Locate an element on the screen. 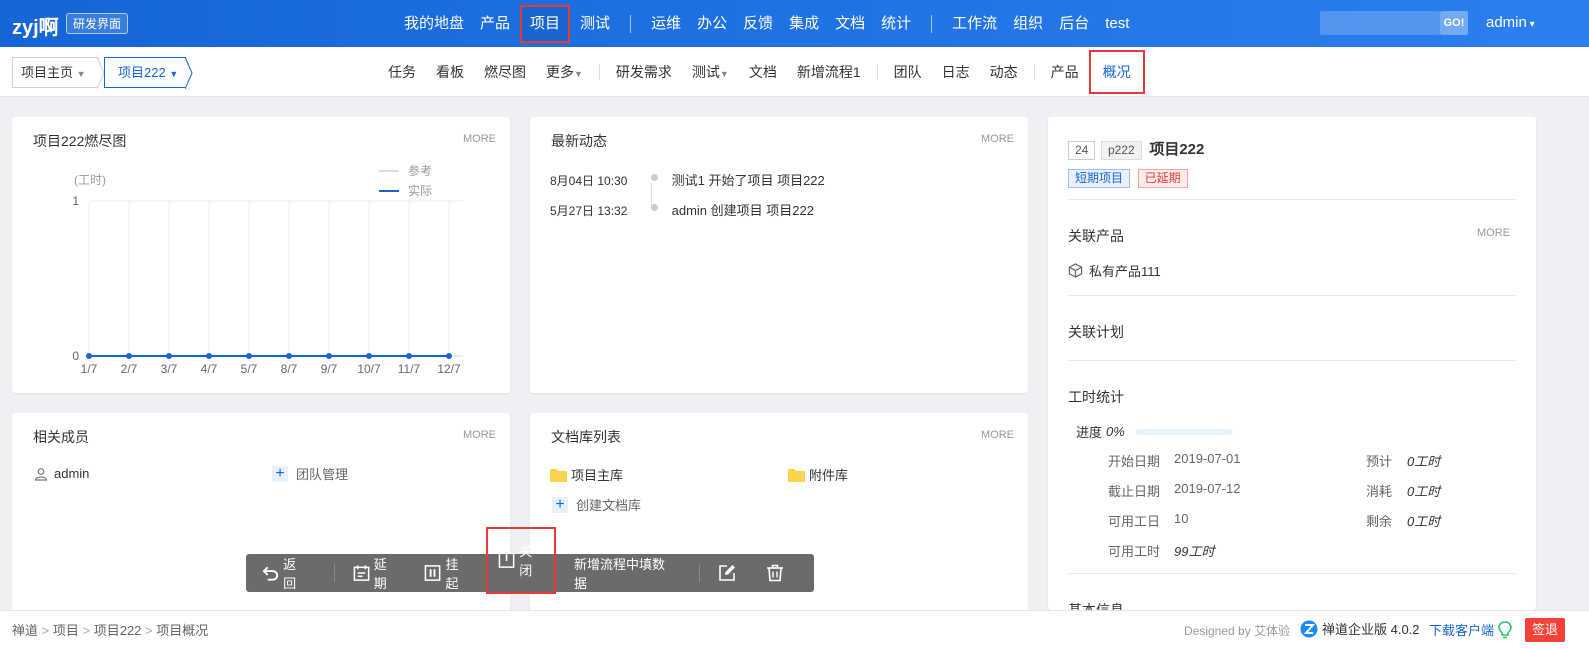 The image size is (1589, 649). tab-product: 产品 is located at coordinates (1065, 72).